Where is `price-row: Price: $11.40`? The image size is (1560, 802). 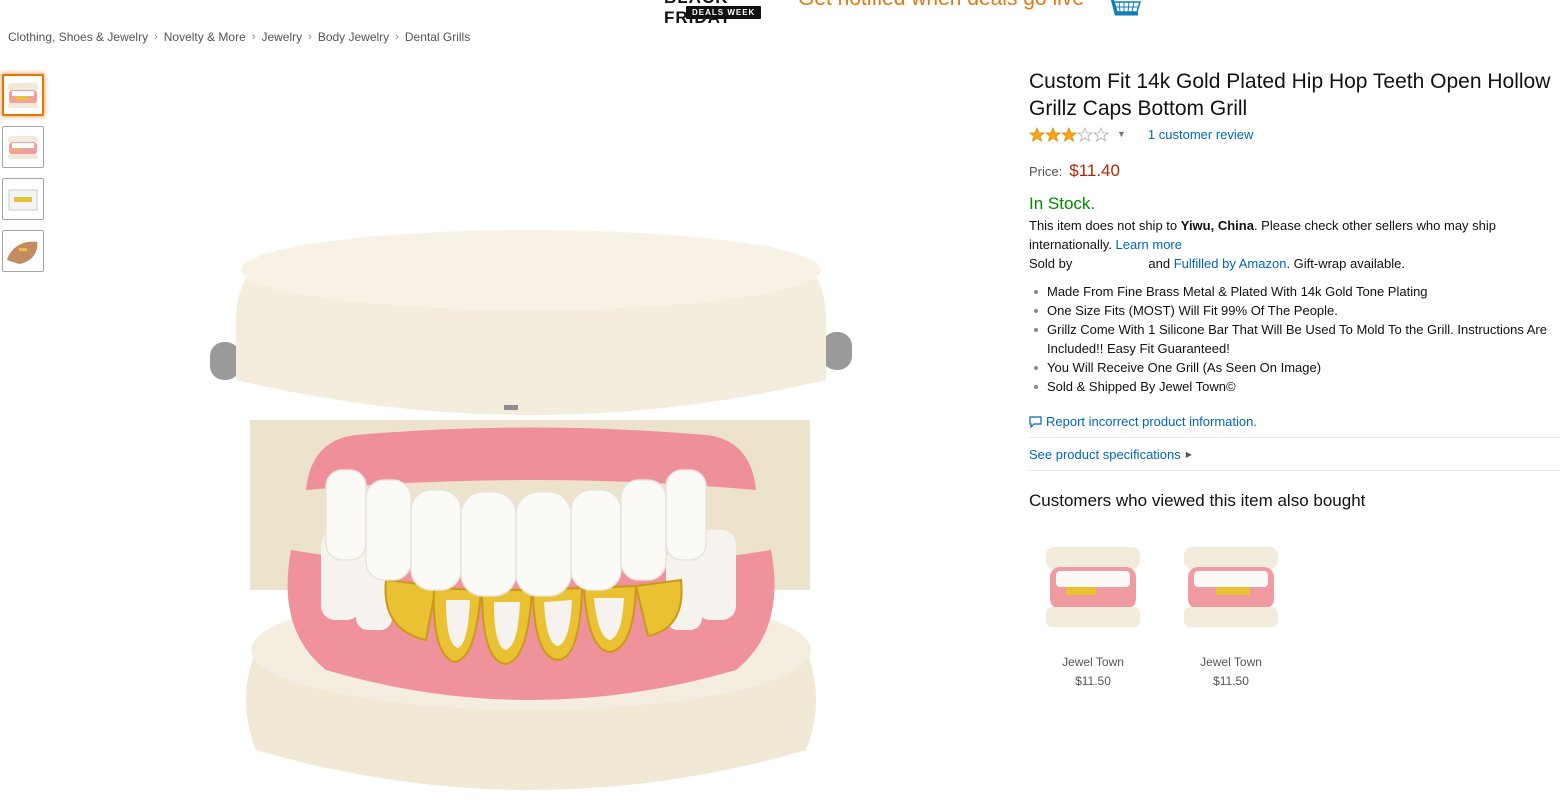 price-row: Price: $11.40 is located at coordinates (1294, 171).